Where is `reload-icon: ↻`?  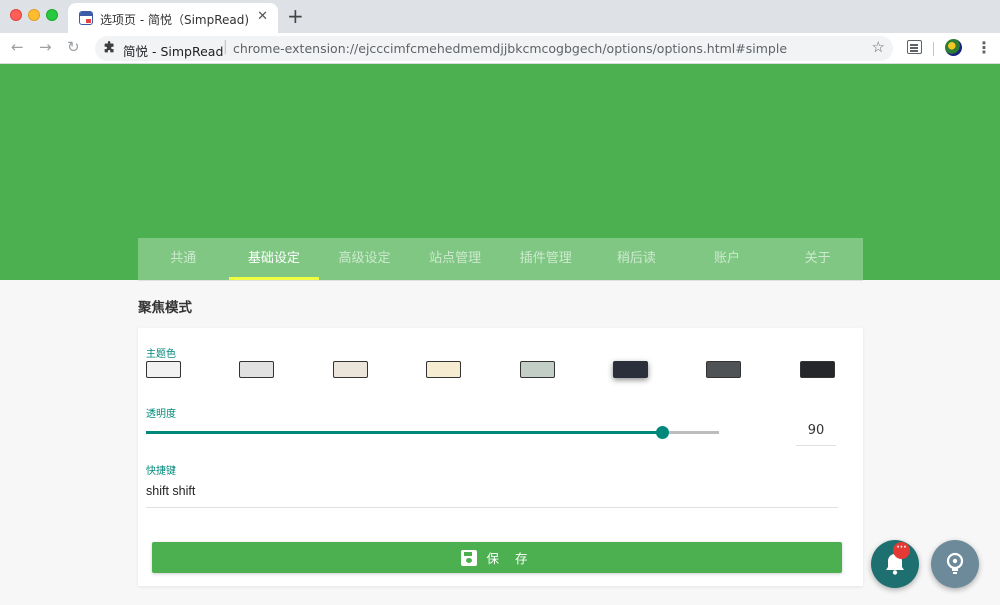
reload-icon: ↻ is located at coordinates (73, 47).